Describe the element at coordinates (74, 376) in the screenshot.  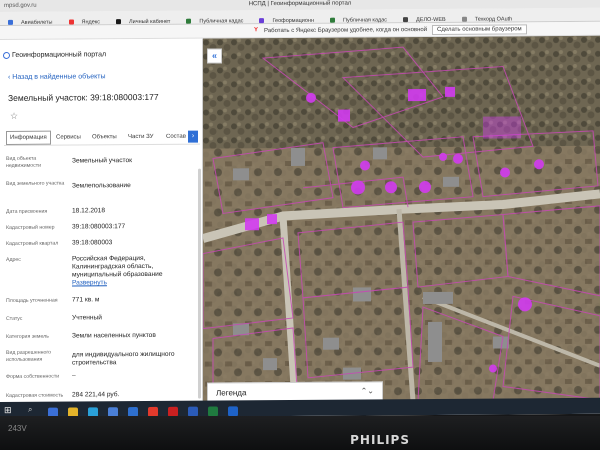
I see `value-ownership: –` at that location.